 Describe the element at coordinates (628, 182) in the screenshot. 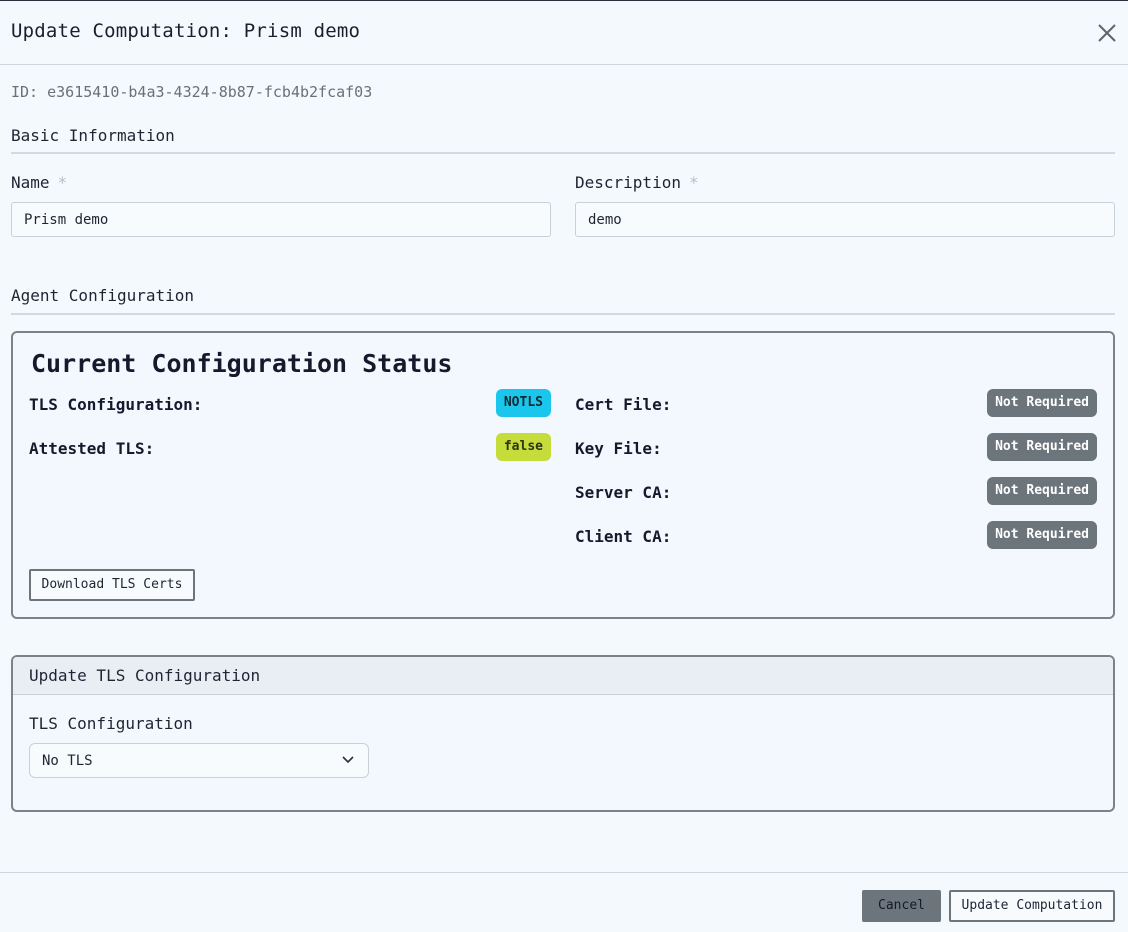

I see `description-label-text: Description` at that location.